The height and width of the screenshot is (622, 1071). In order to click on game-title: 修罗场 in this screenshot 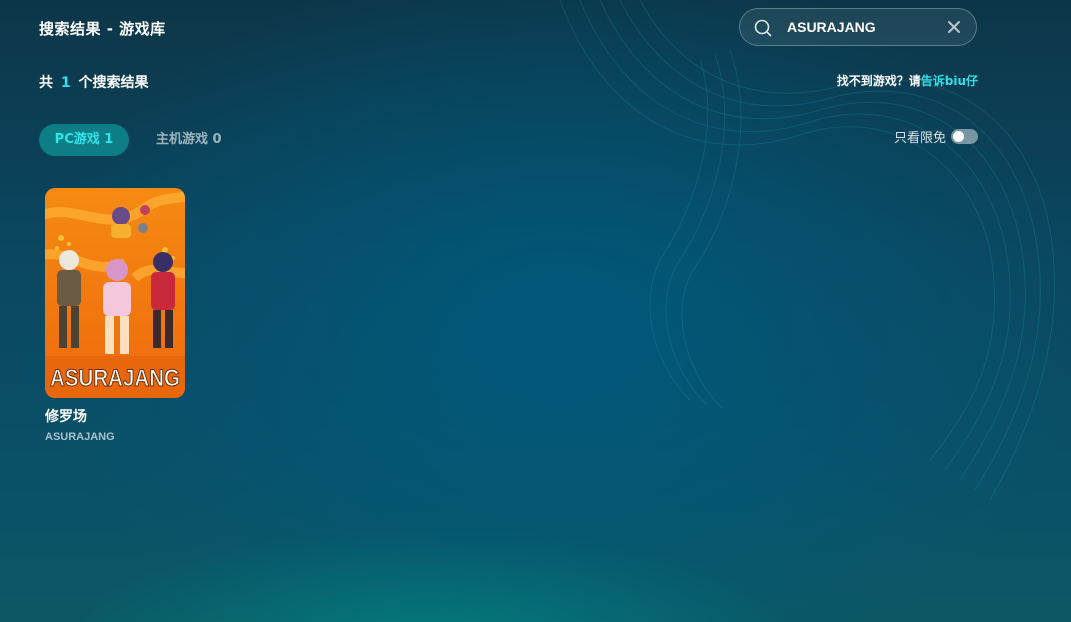, I will do `click(116, 416)`.